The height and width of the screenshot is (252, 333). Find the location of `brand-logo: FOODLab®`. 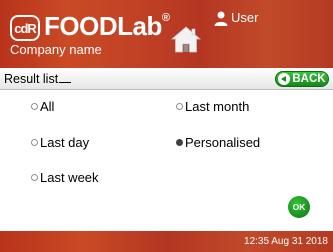

brand-logo: FOODLab® is located at coordinates (107, 26).